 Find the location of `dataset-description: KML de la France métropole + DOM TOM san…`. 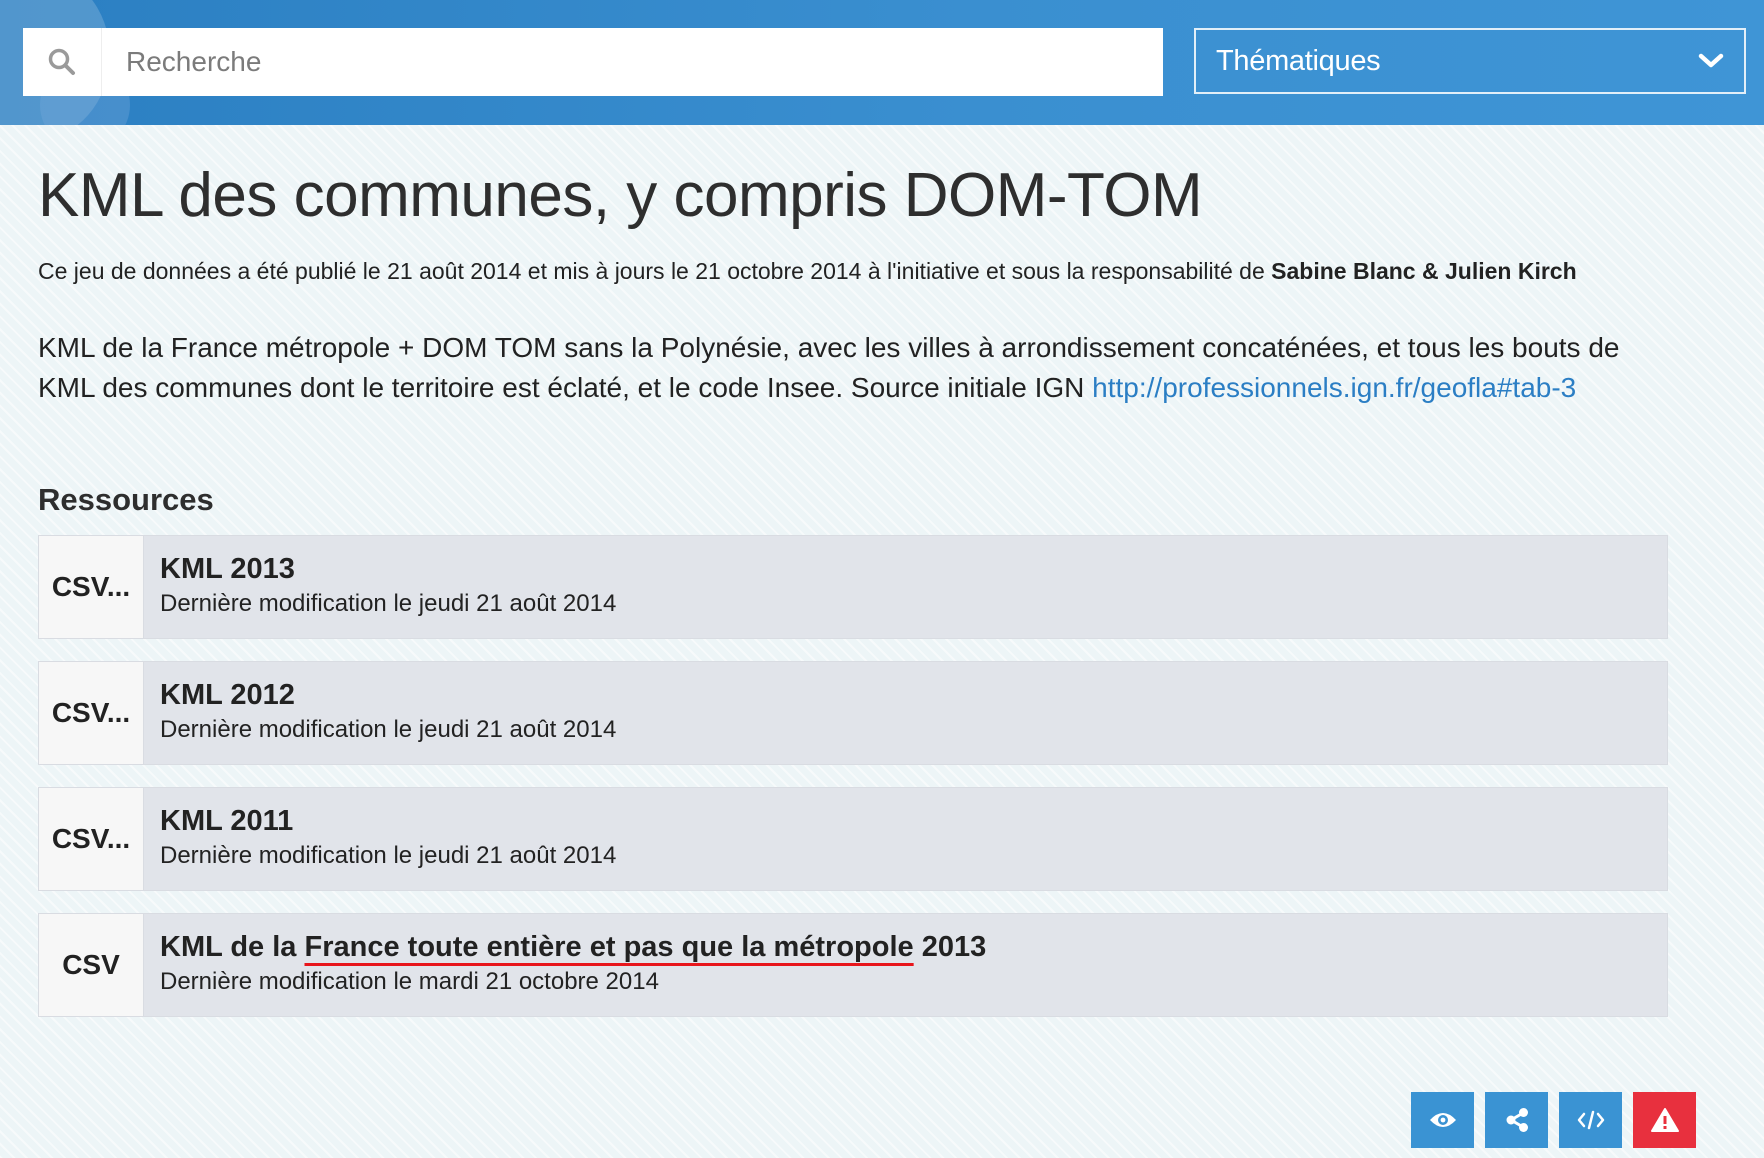

dataset-description: KML de la France métropole + DOM TOM san… is located at coordinates (858, 368).